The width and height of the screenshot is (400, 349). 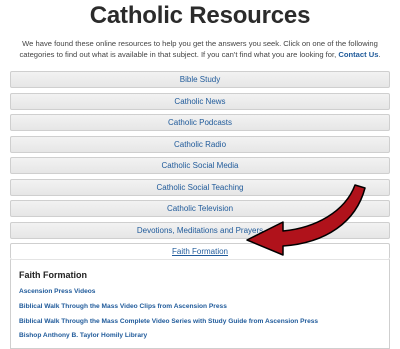 I want to click on accordion-item-catholic-television: Catholic Television, so click(x=200, y=208).